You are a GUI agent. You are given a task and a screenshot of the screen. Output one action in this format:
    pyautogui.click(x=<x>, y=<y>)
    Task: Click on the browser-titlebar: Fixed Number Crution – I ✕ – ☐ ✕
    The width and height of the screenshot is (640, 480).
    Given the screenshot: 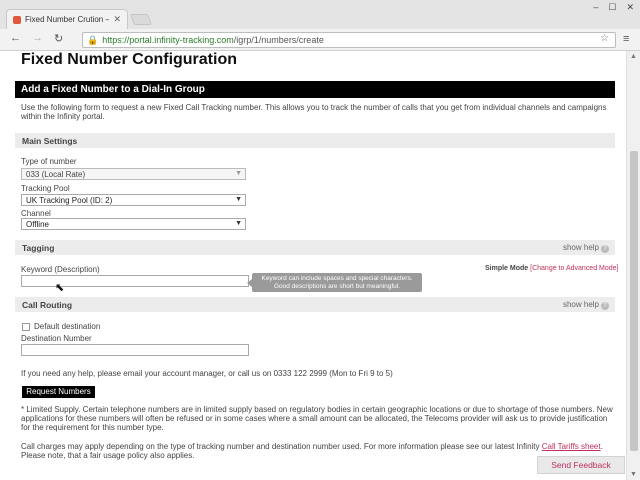 What is the action you would take?
    pyautogui.click(x=320, y=14)
    